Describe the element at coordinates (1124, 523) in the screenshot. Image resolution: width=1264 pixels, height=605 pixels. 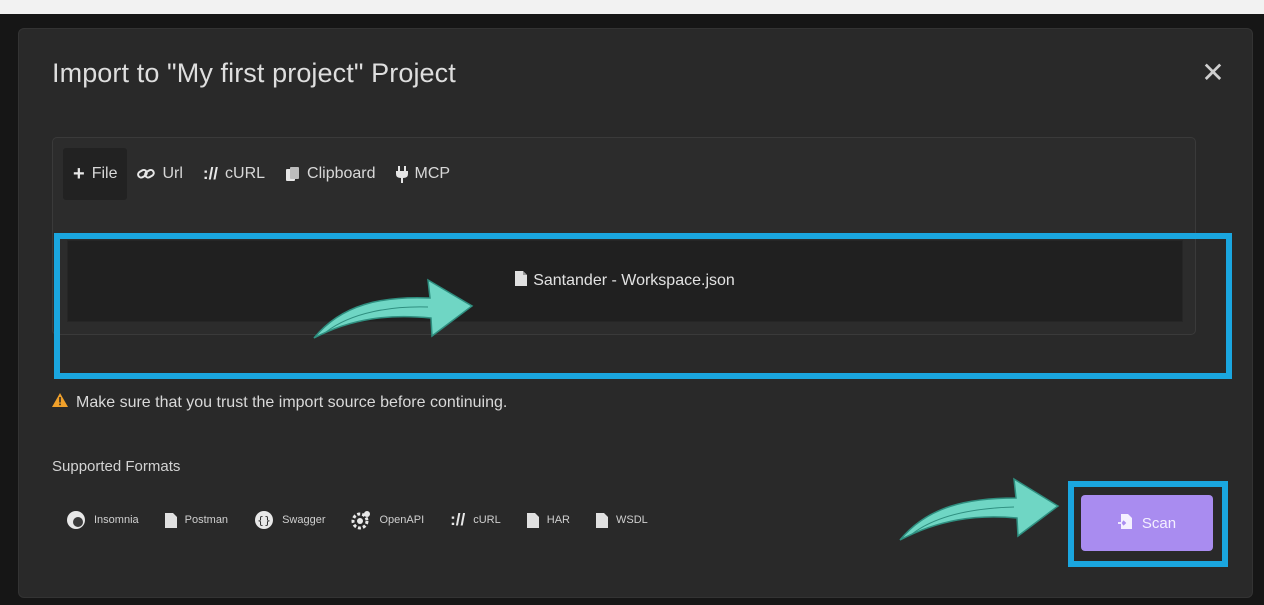
I see `scan-icon` at that location.